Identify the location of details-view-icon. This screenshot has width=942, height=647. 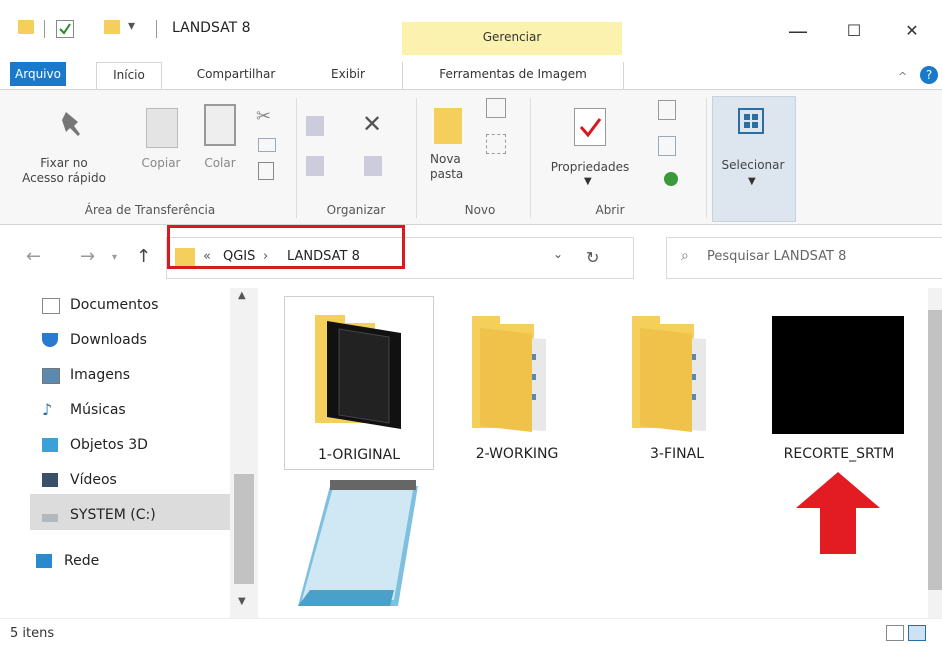
(895, 633).